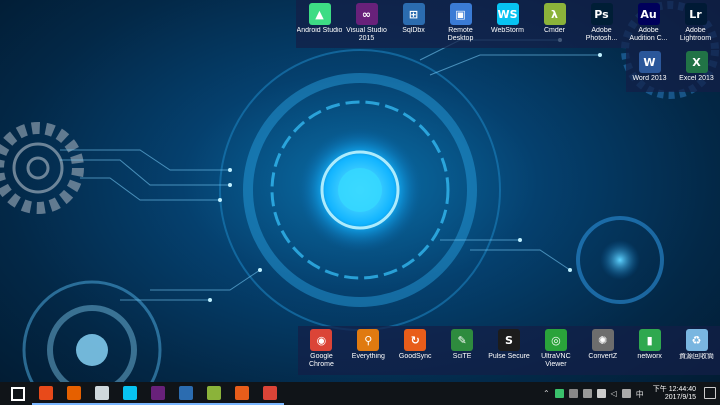 Image resolution: width=720 pixels, height=405 pixels. I want to click on shortcut-label: Visual Studio 2015, so click(366, 34).